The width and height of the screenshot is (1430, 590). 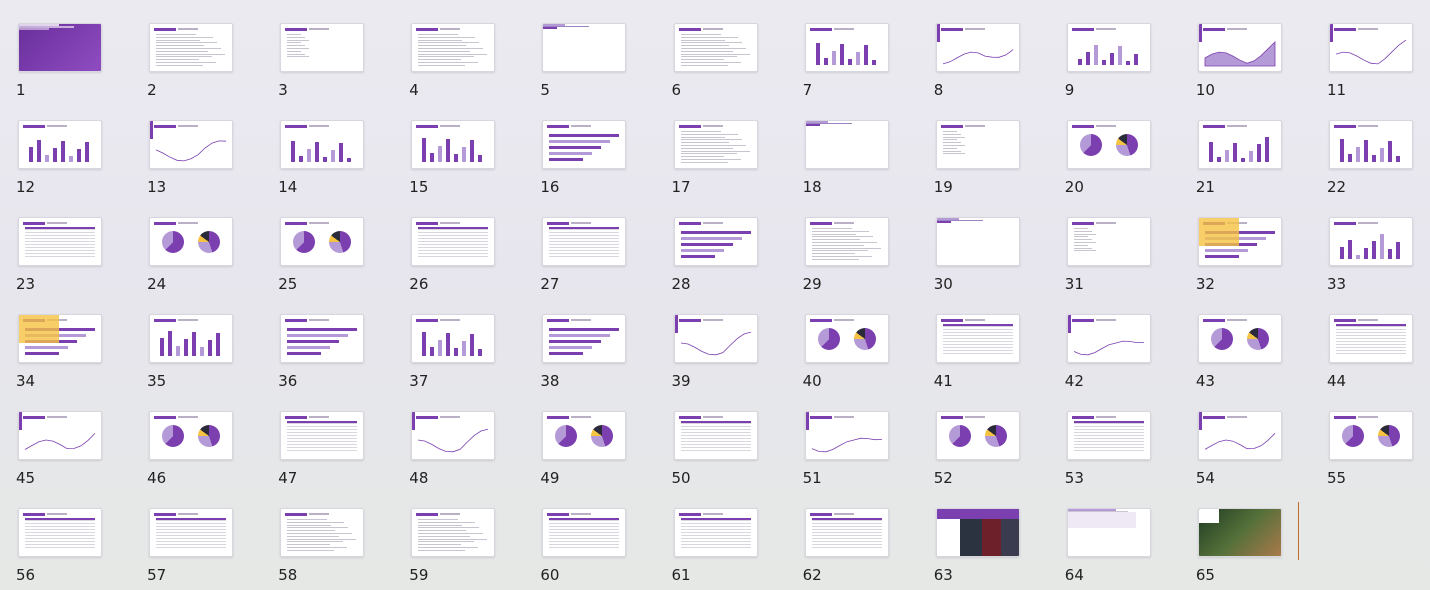 I want to click on slide-thumbnail-item: 48, so click(x=462, y=451).